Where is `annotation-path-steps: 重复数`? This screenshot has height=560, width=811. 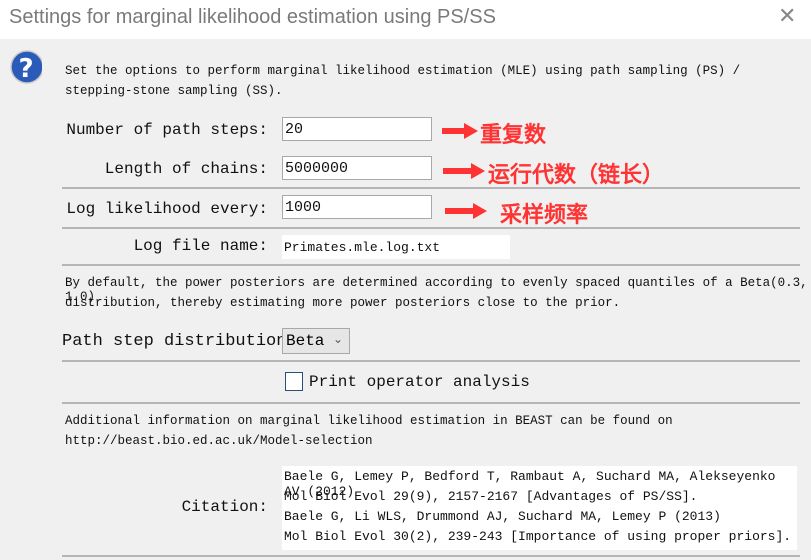 annotation-path-steps: 重复数 is located at coordinates (513, 135).